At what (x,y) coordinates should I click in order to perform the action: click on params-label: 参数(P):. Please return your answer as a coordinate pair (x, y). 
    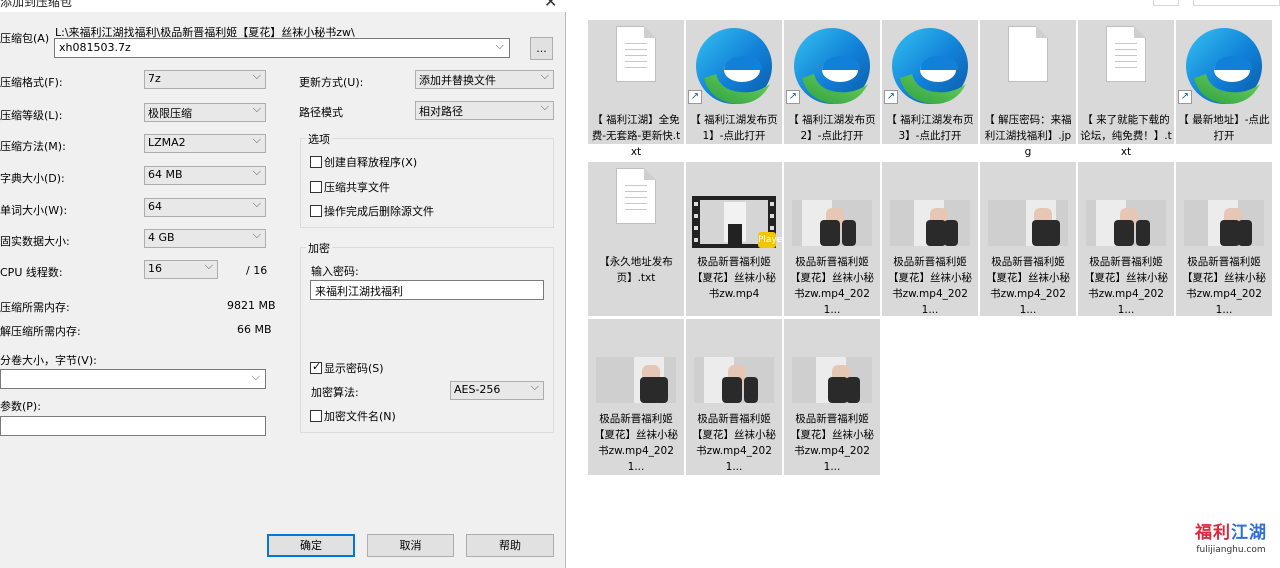
    Looking at the image, I should click on (20, 406).